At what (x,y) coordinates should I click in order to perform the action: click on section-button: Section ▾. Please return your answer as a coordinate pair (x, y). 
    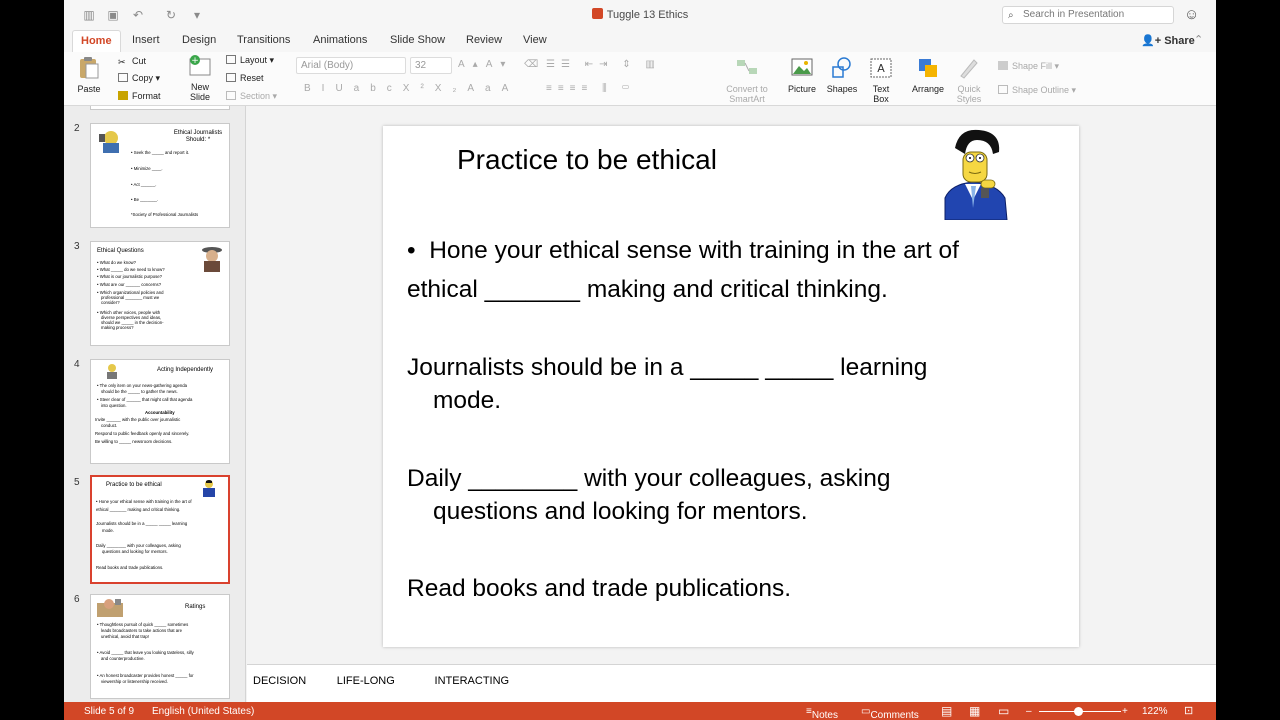
    Looking at the image, I should click on (251, 96).